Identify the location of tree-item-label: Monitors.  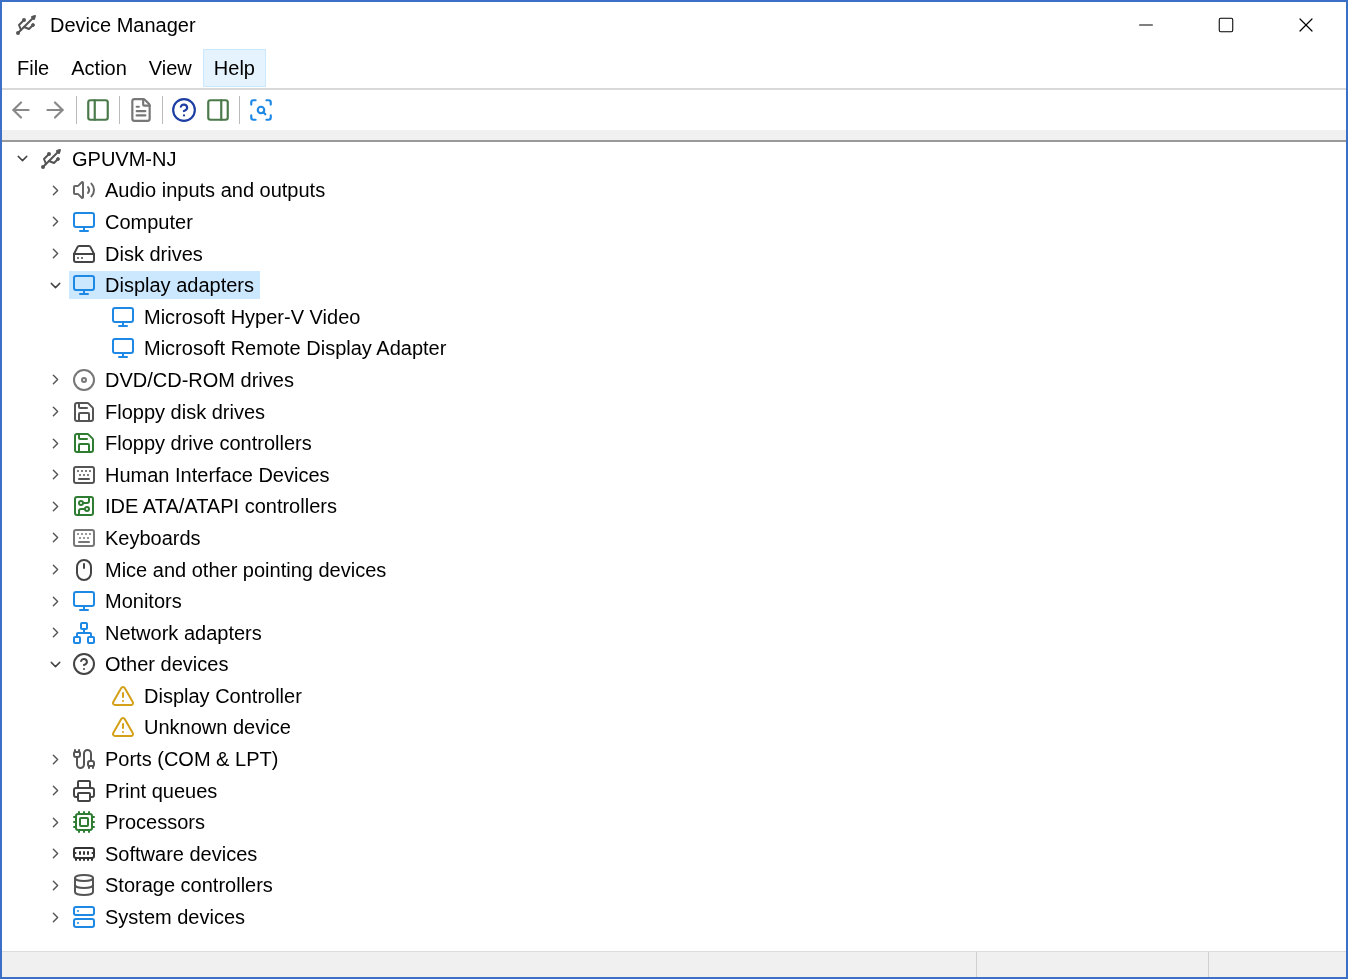
(143, 602).